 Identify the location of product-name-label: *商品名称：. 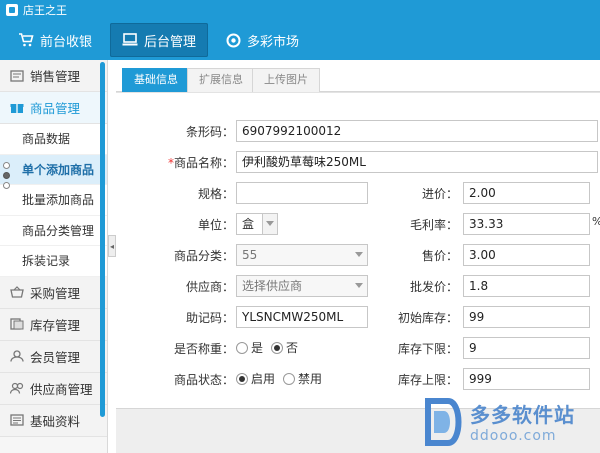
(195, 162).